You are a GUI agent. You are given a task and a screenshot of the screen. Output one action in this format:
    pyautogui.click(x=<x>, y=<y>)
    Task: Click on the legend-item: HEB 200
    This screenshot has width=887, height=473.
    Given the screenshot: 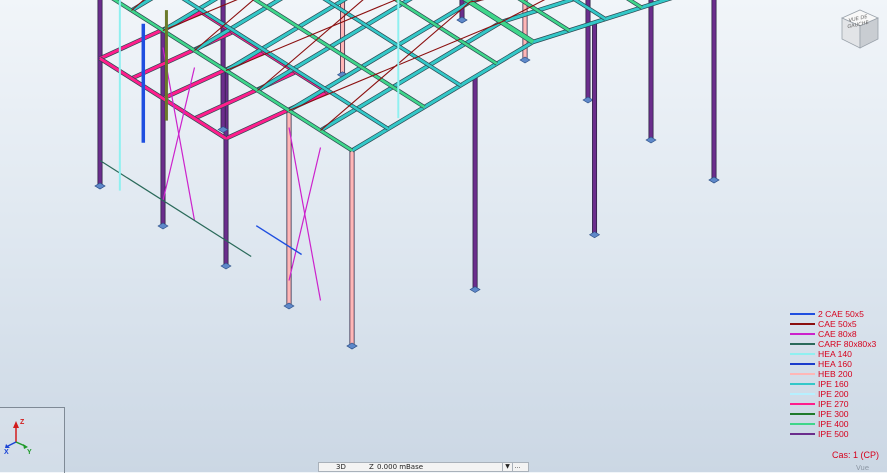 What is the action you would take?
    pyautogui.click(x=838, y=374)
    